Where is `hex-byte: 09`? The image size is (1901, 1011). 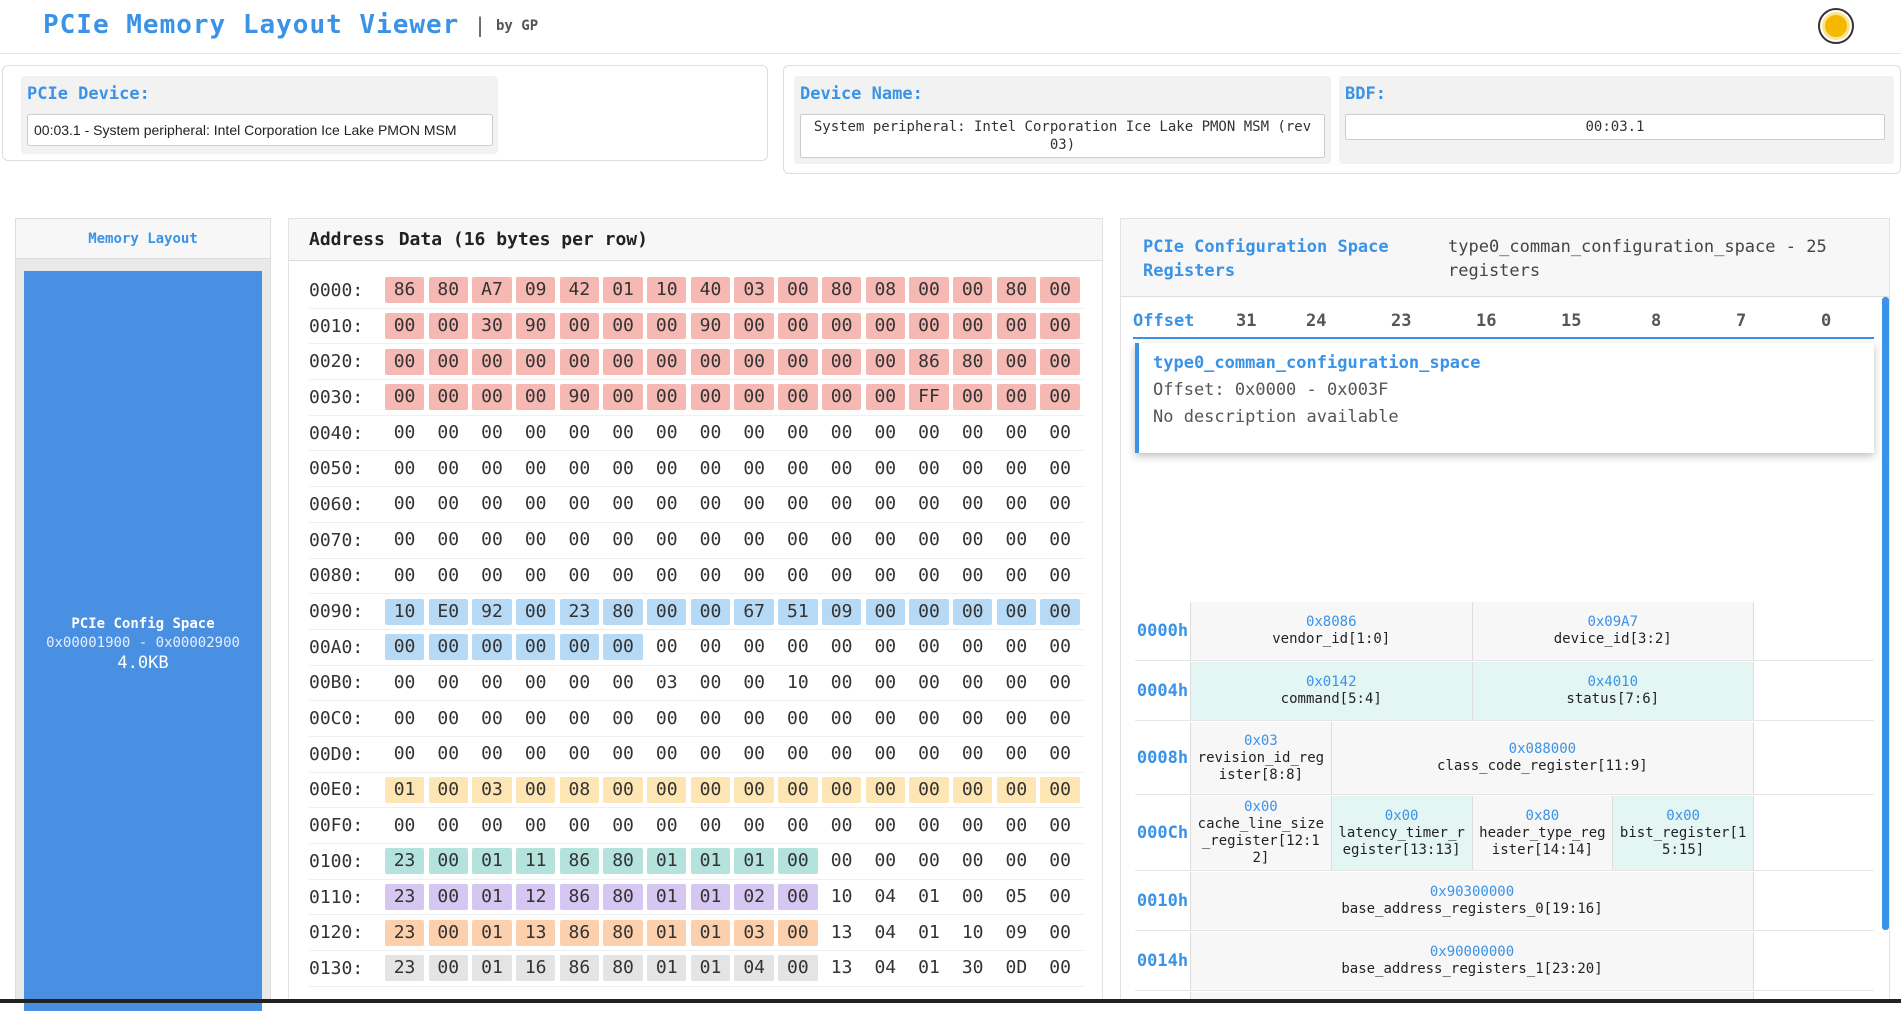 hex-byte: 09 is located at coordinates (535, 290).